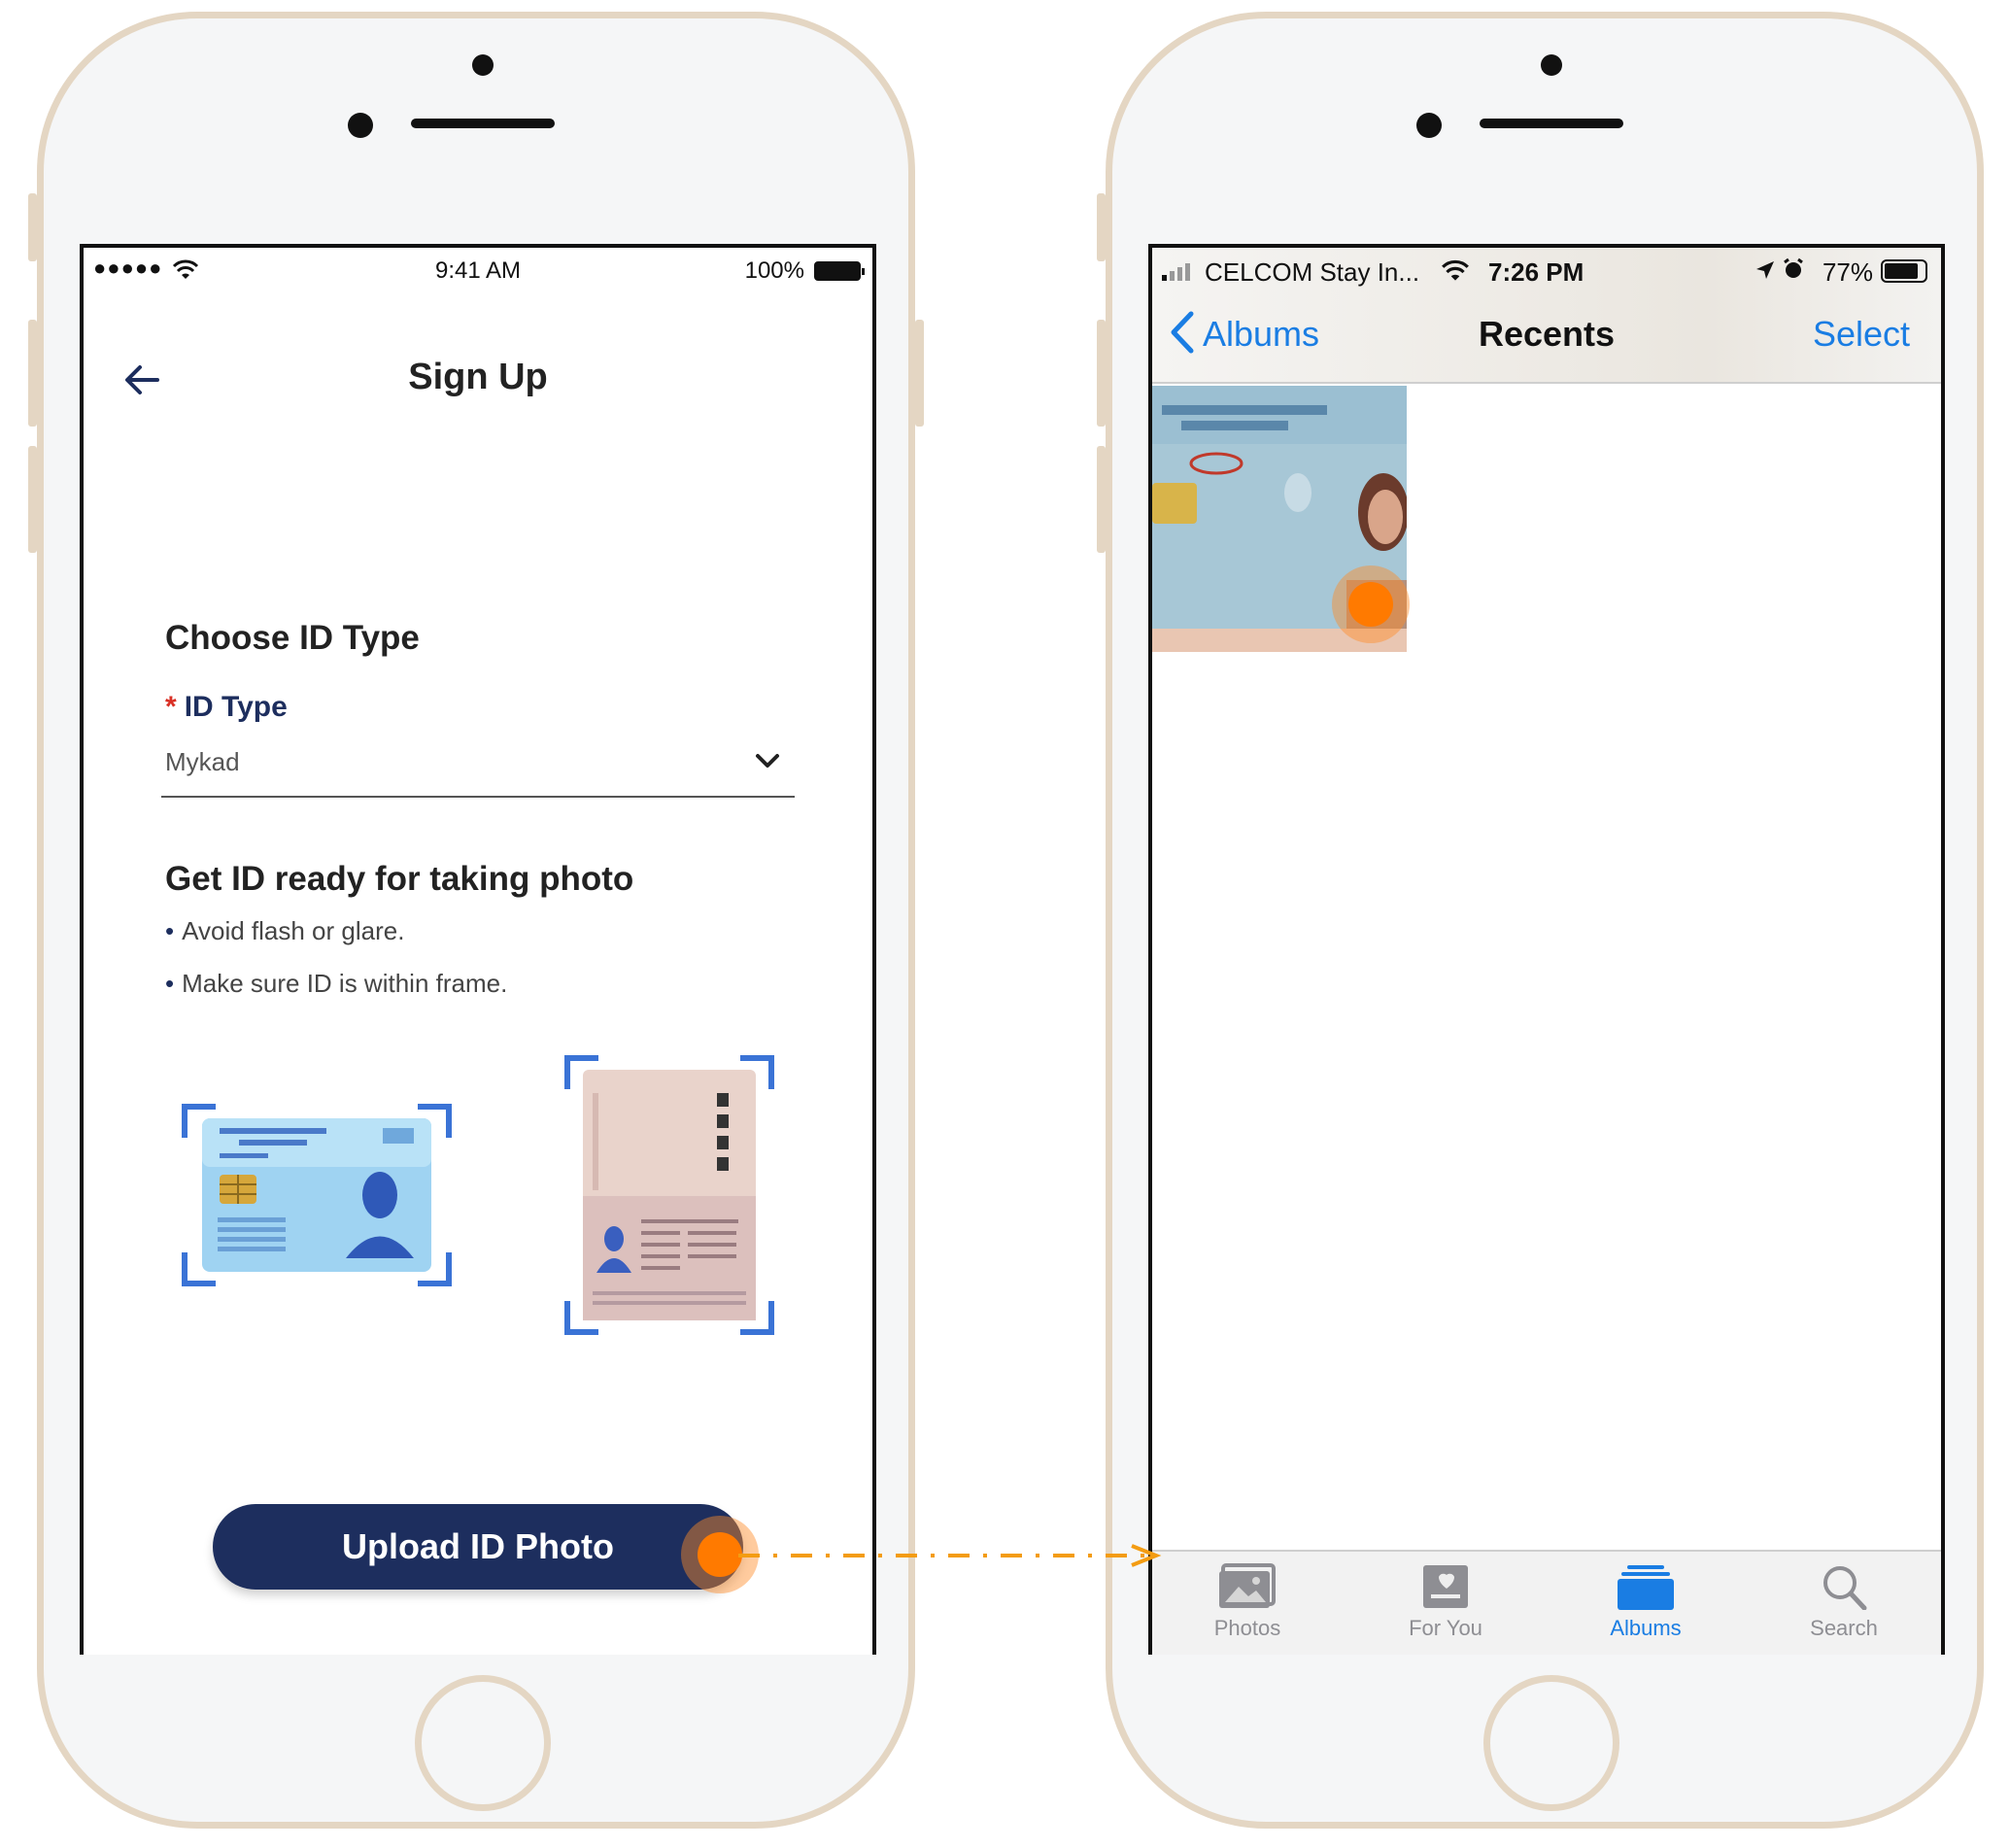  I want to click on tab-for-you: For You, so click(1446, 1602).